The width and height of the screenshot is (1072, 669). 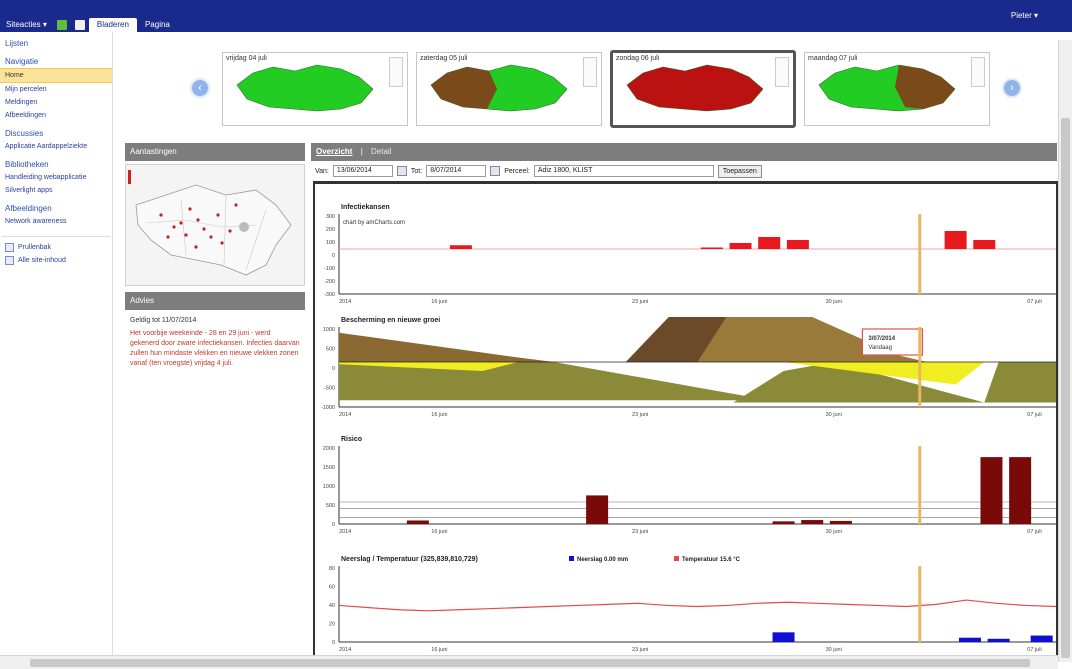 I want to click on belgium-minimap, so click(x=210, y=223).